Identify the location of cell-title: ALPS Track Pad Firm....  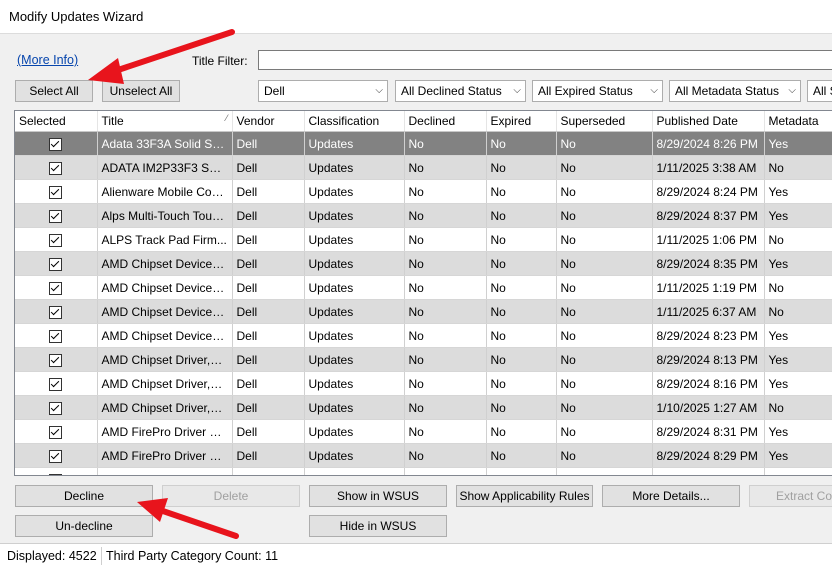
(165, 239).